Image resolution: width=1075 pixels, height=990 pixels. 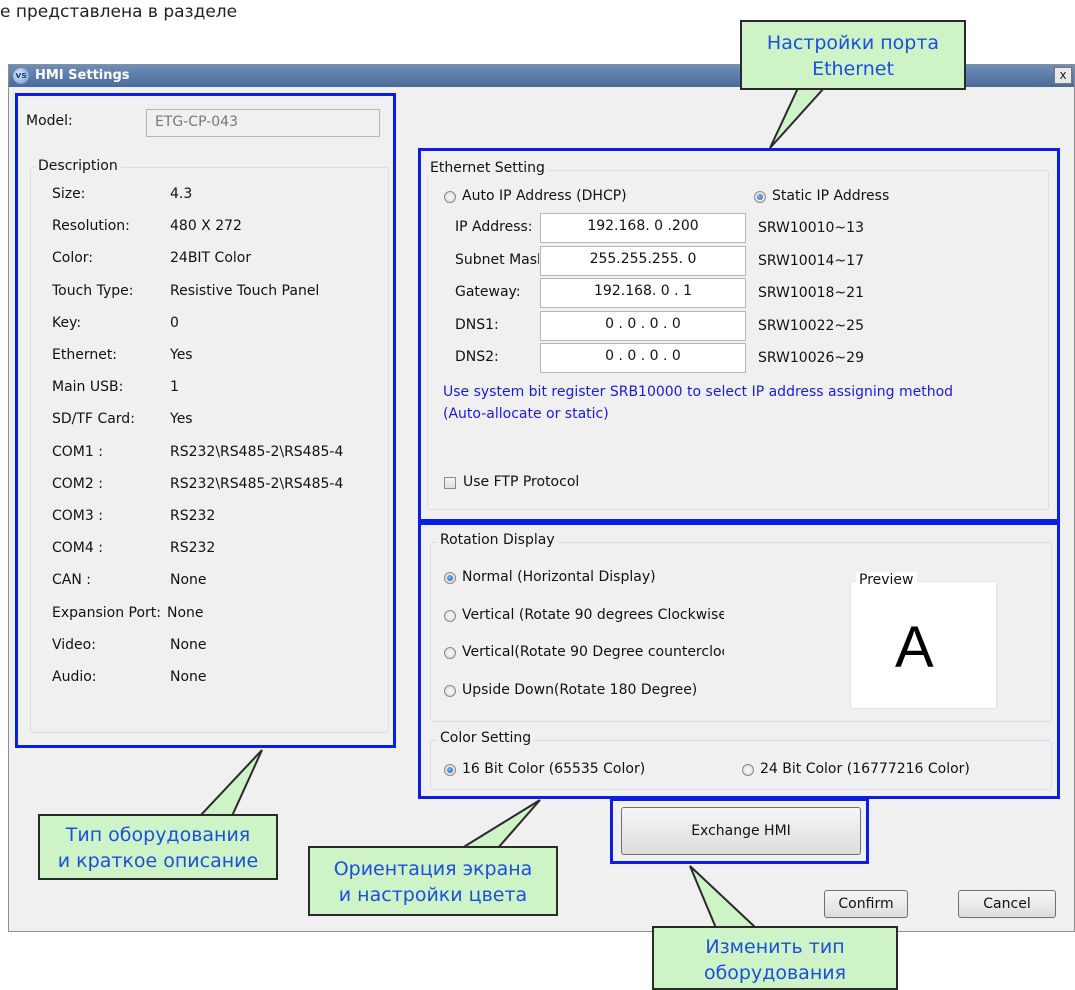 I want to click on callout-orientation-line2: и настройки цвета, so click(x=433, y=895).